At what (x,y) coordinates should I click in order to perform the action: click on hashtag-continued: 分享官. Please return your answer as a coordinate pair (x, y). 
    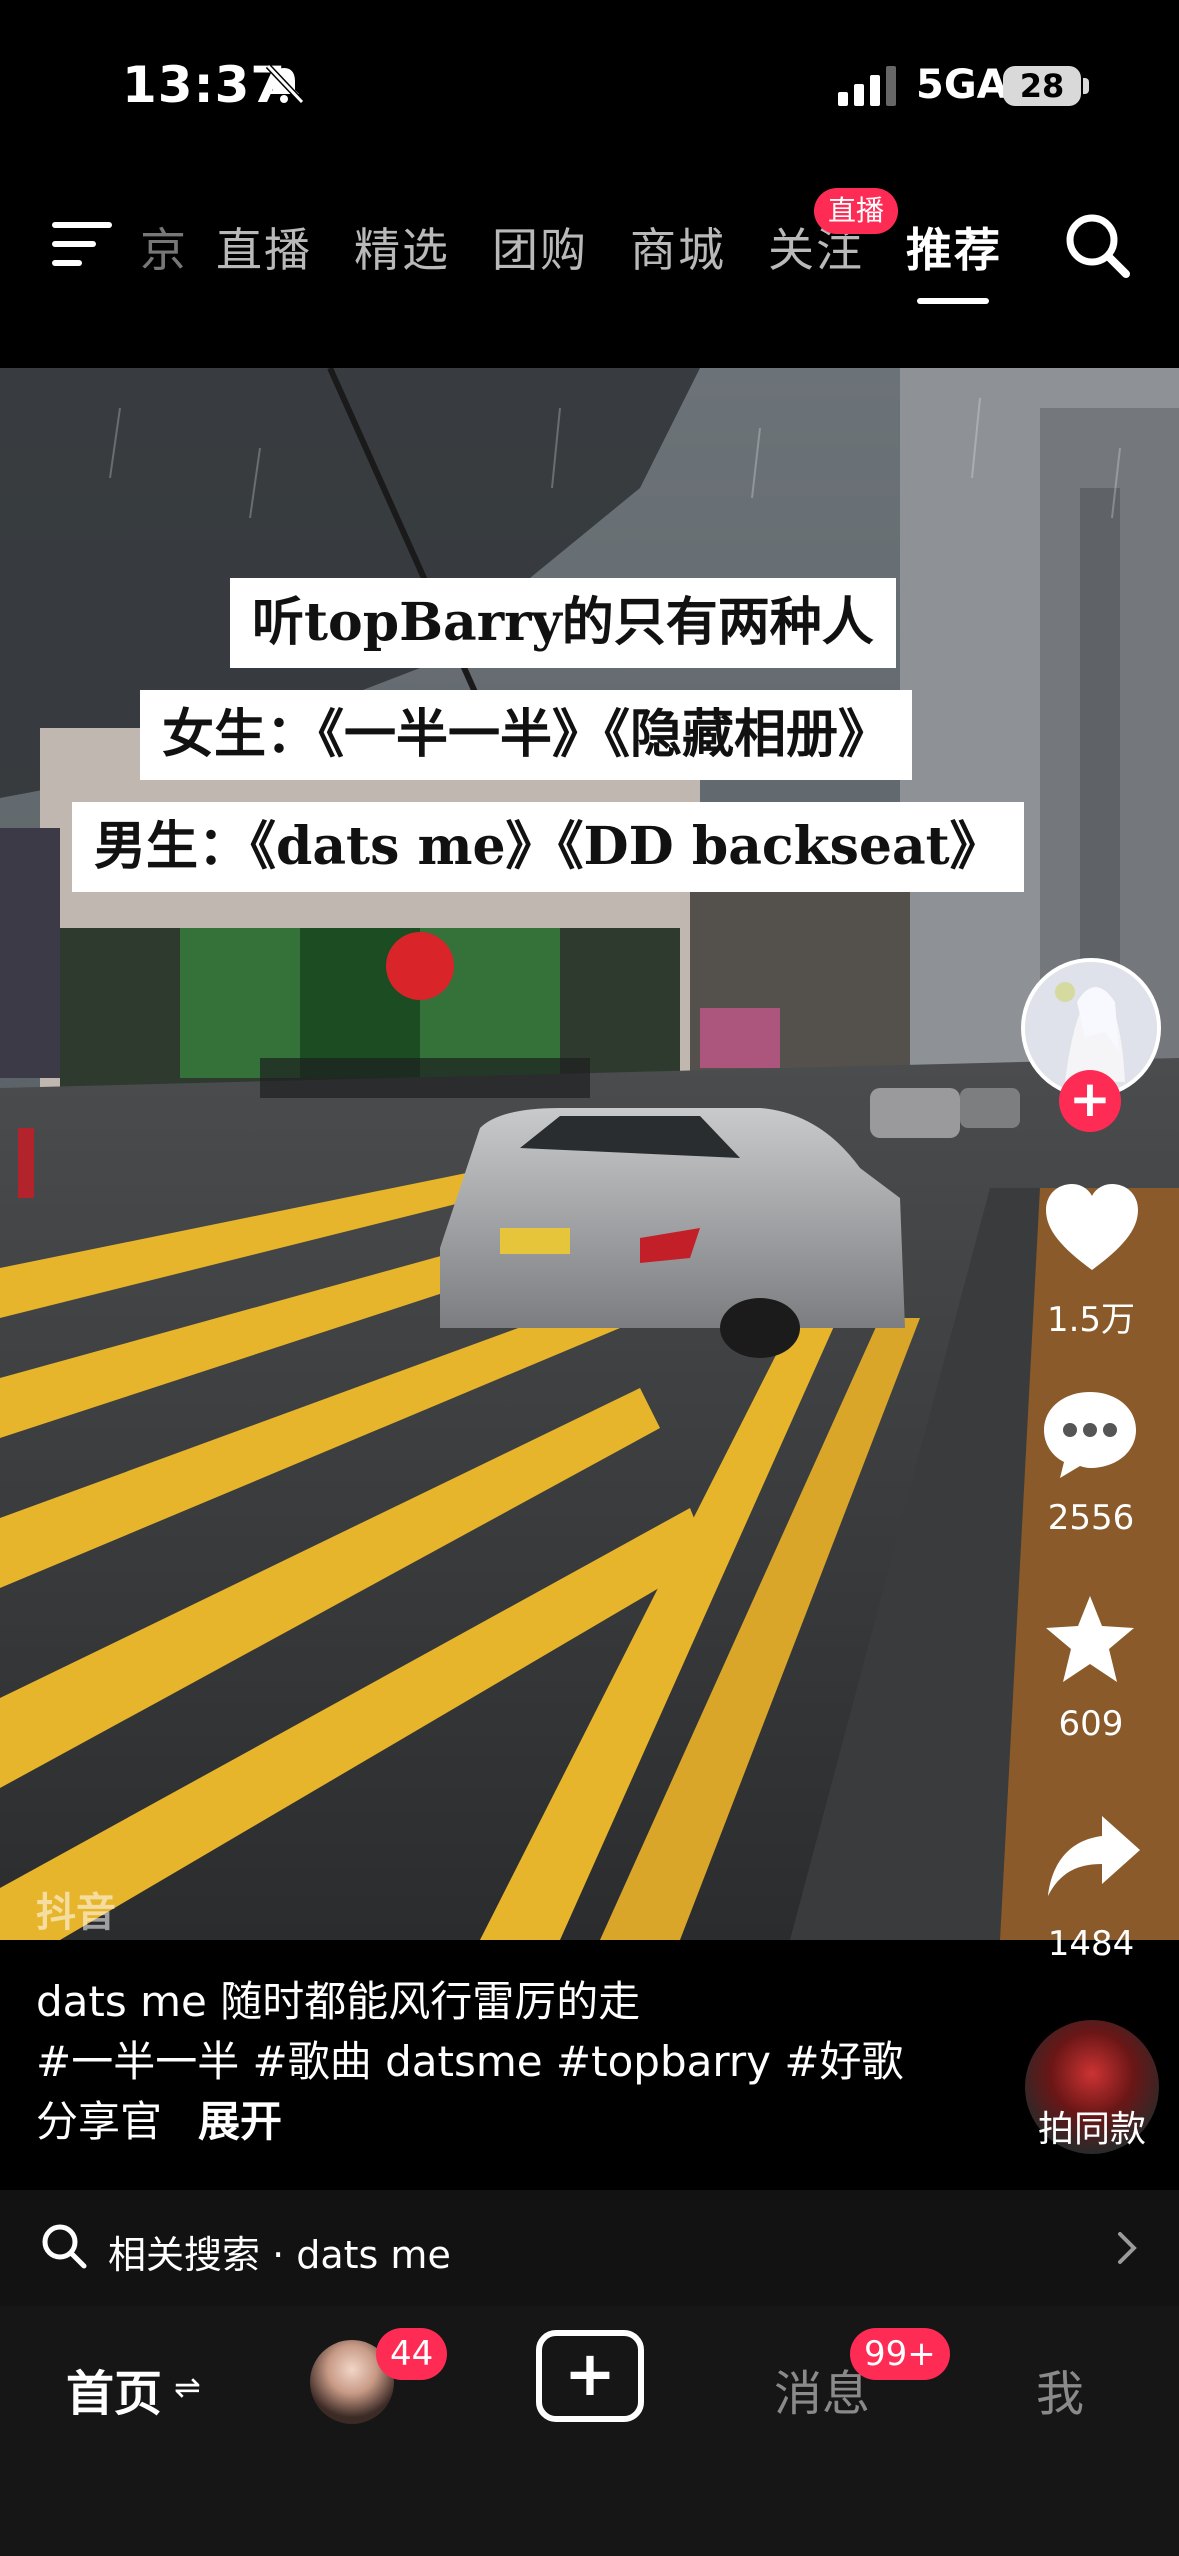
    Looking at the image, I should click on (99, 2122).